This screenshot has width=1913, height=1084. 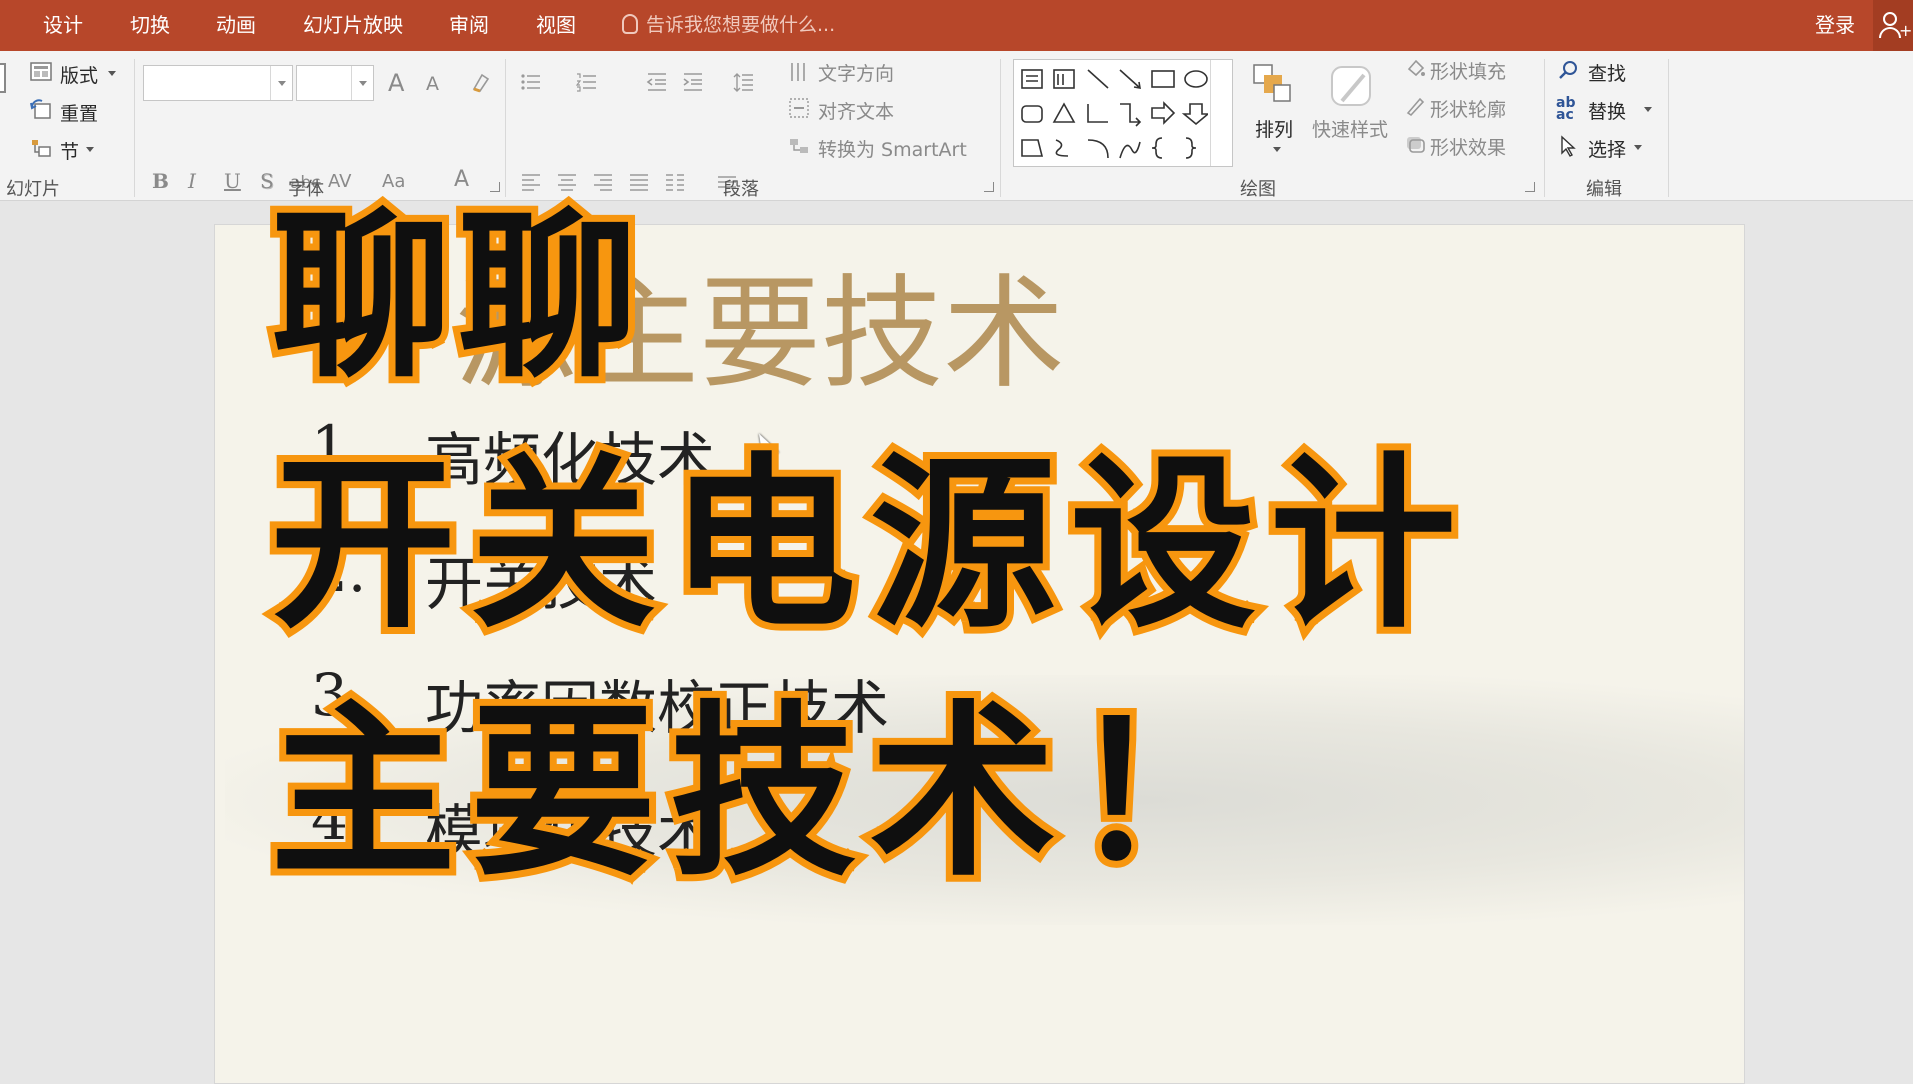 I want to click on layout-icon, so click(x=41, y=71).